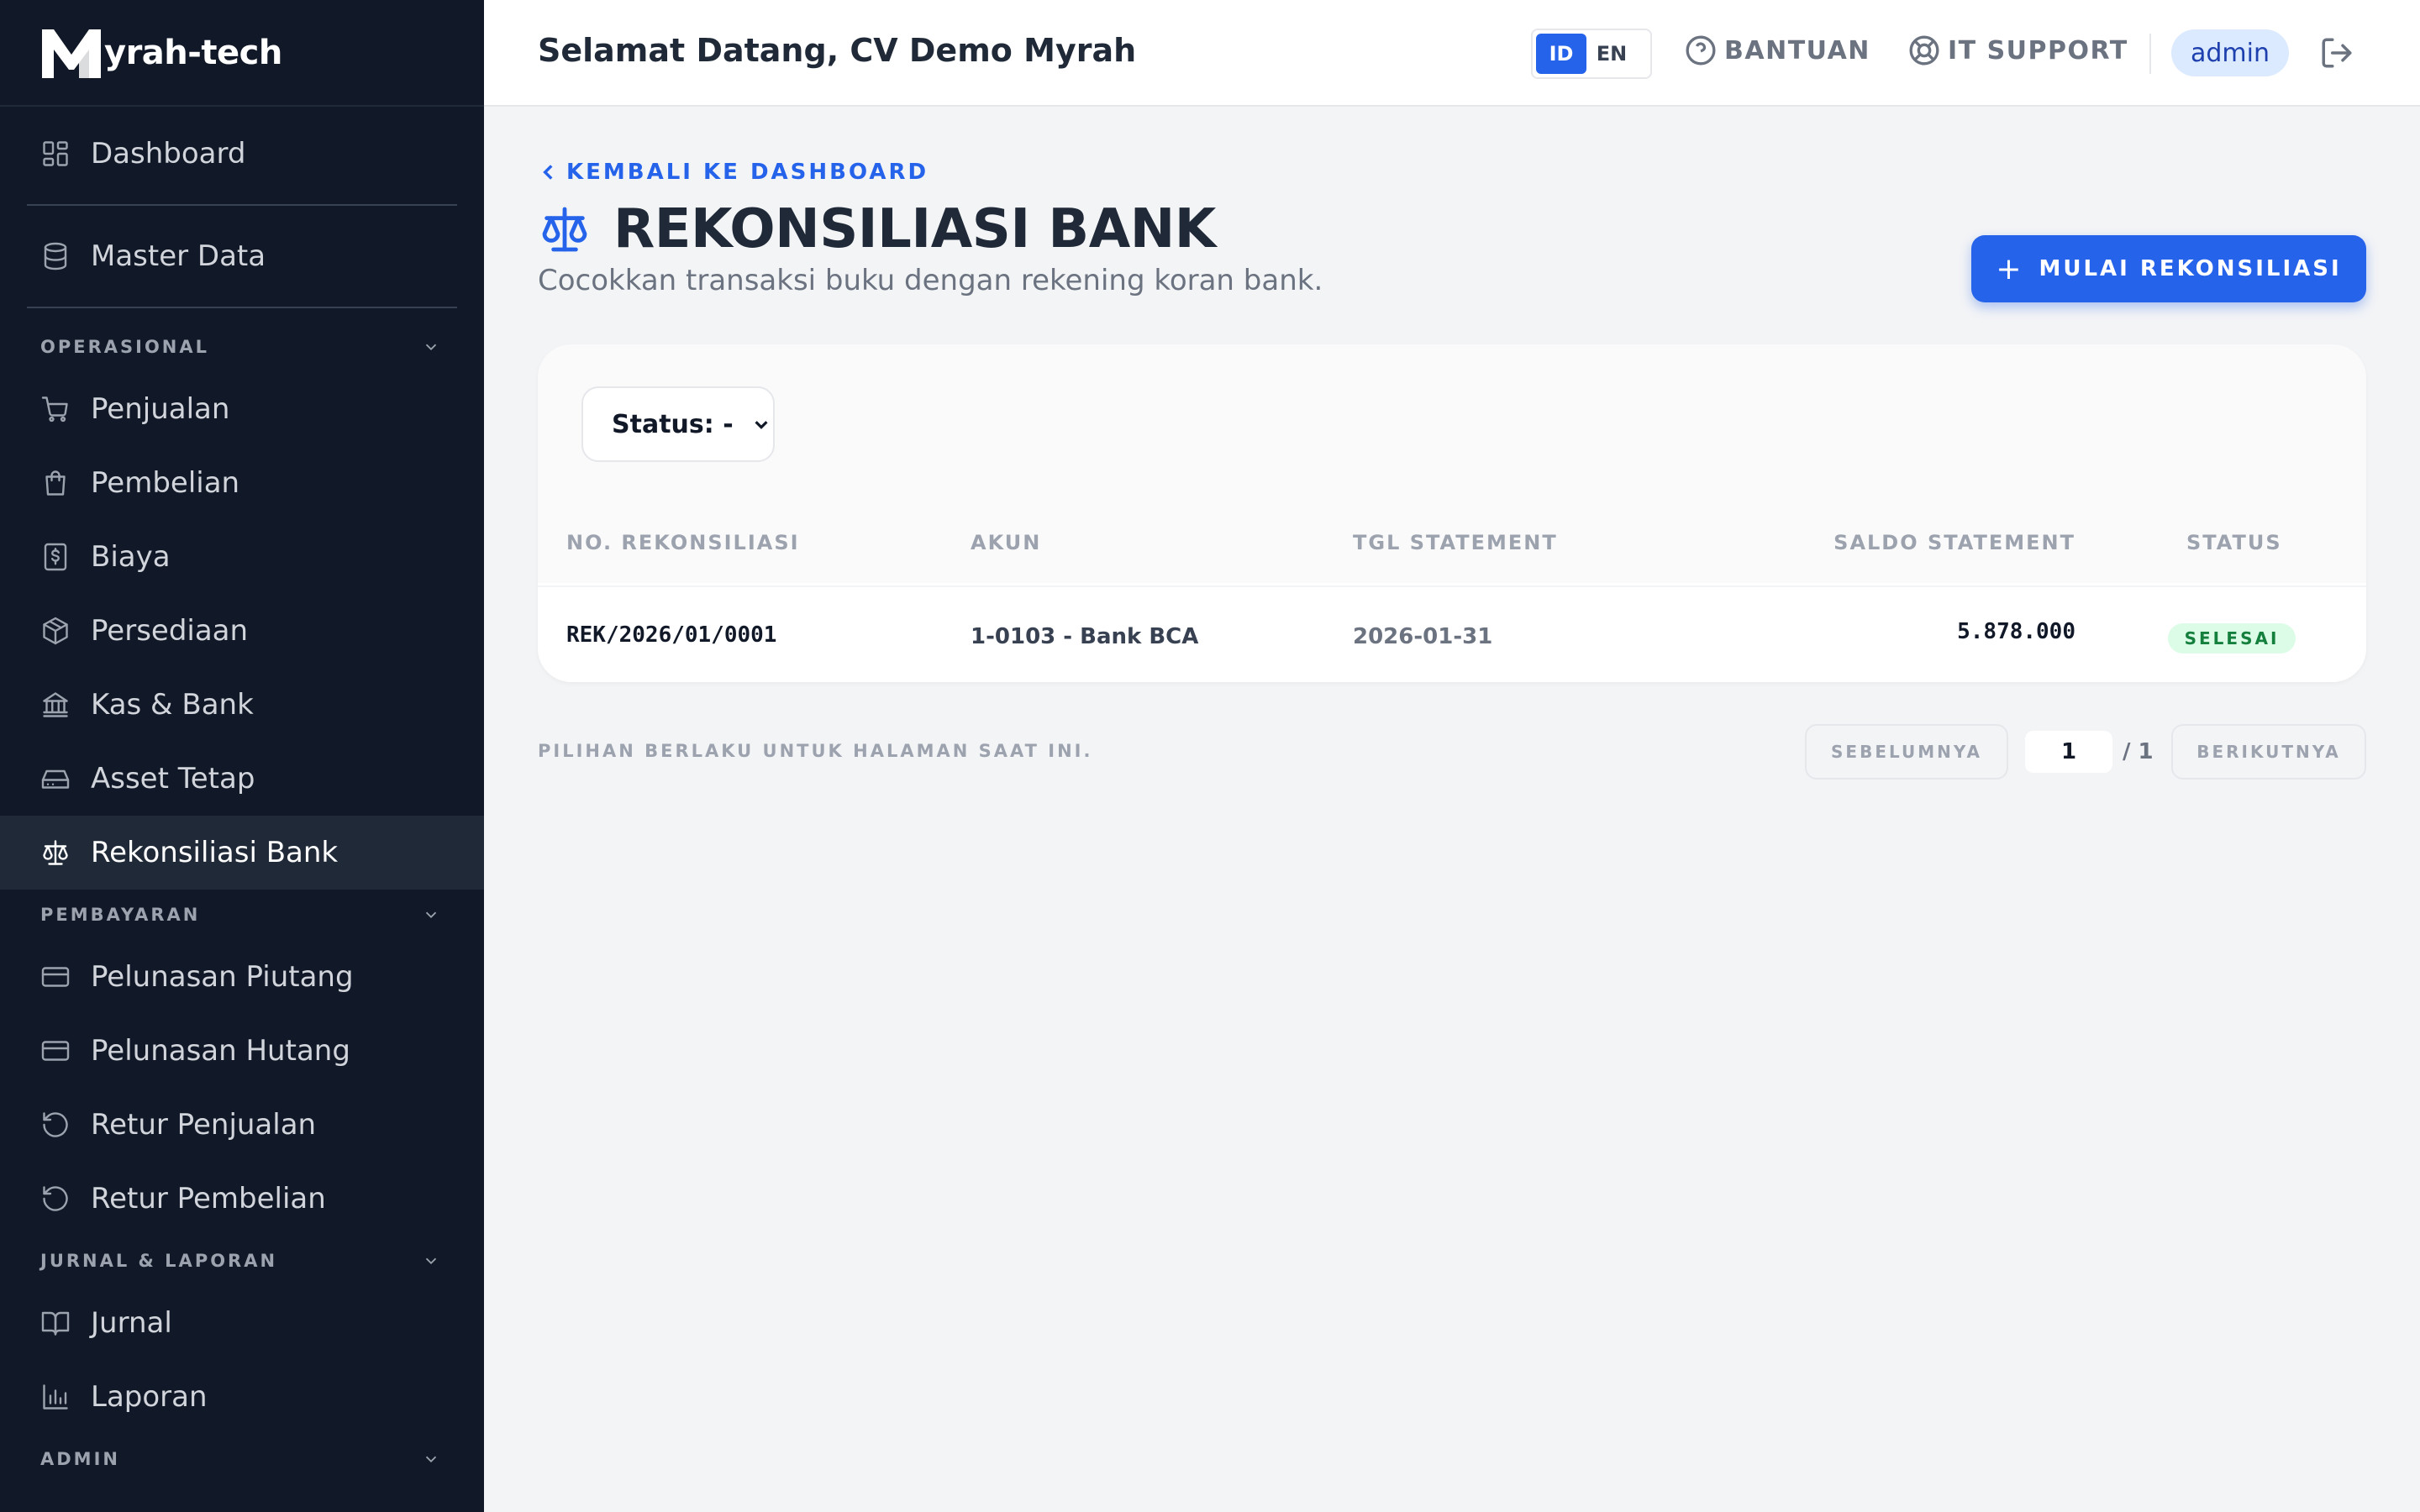 This screenshot has width=2420, height=1512. Describe the element at coordinates (1561, 54) in the screenshot. I see `lang-id-button: ID` at that location.